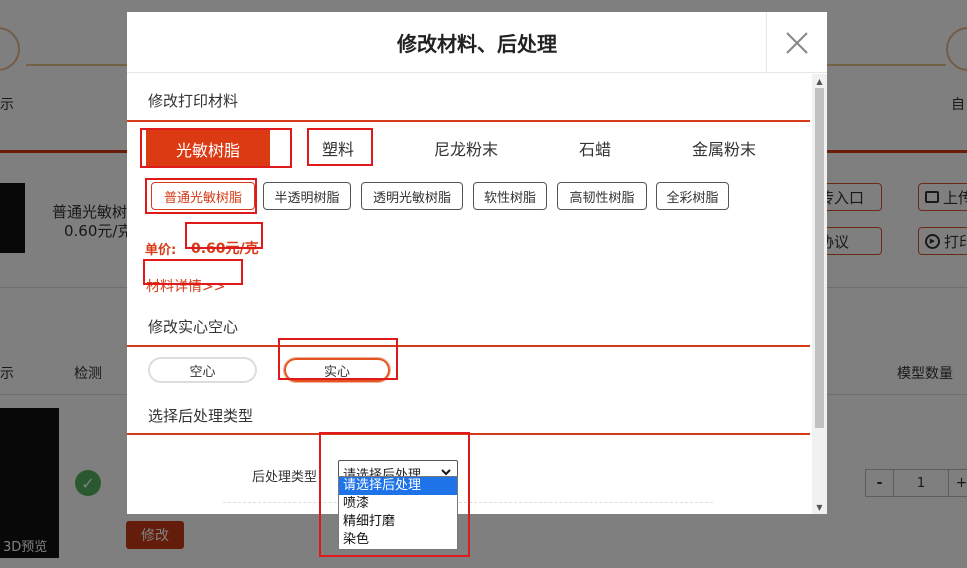 The width and height of the screenshot is (967, 568). What do you see at coordinates (398, 522) in the screenshot?
I see `option-fine-polish: 精细打磨` at bounding box center [398, 522].